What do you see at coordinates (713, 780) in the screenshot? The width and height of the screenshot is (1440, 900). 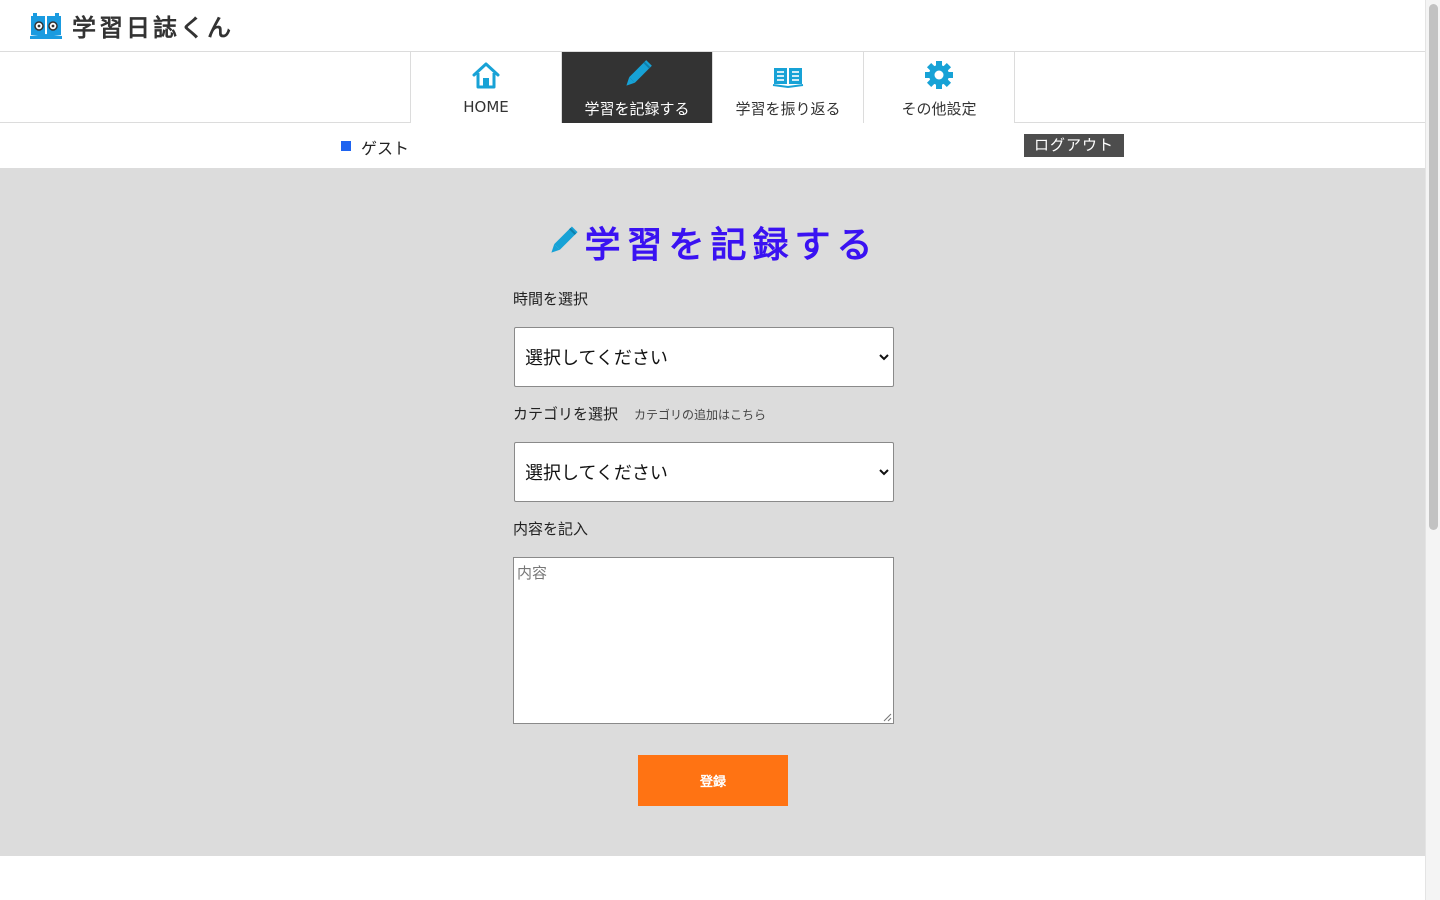 I see `submit-button: 登録` at bounding box center [713, 780].